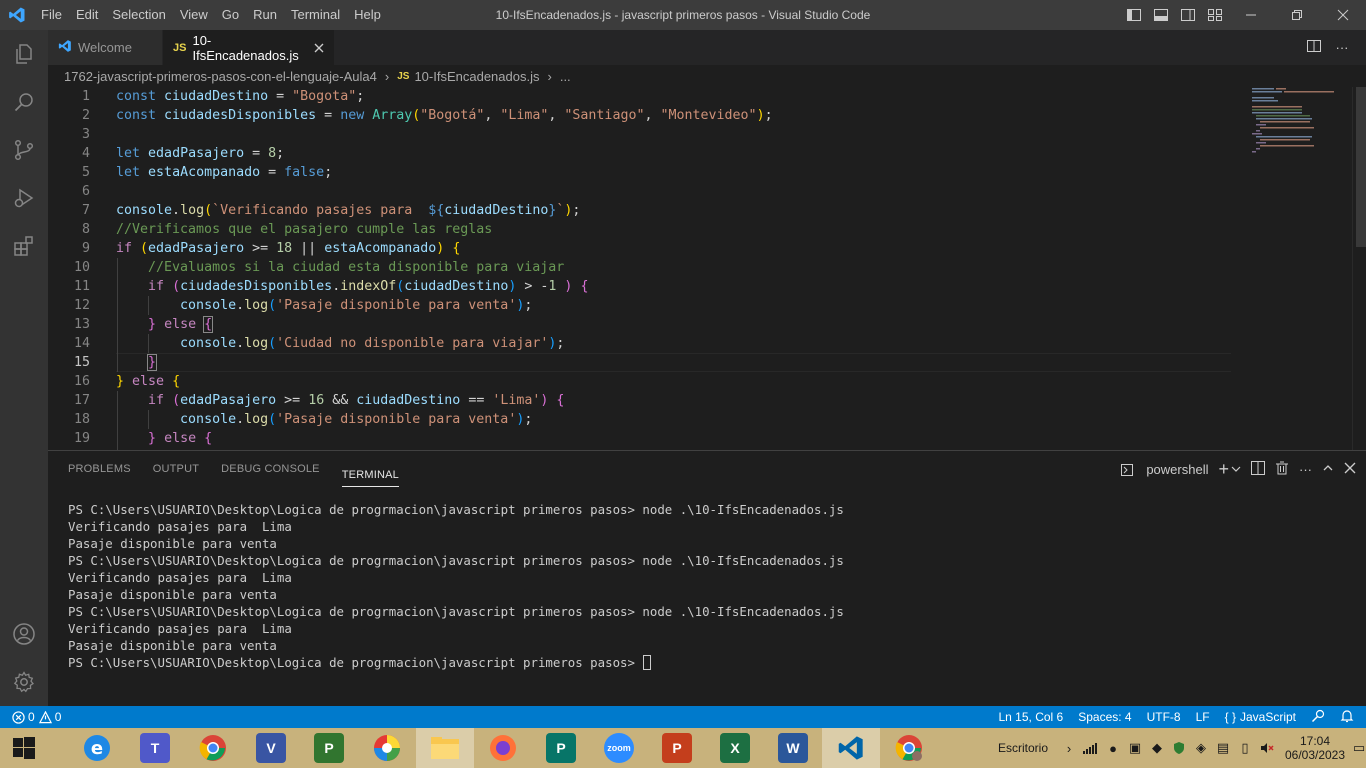 The height and width of the screenshot is (768, 1366). What do you see at coordinates (1203, 717) in the screenshot?
I see `end-of-line: LF` at bounding box center [1203, 717].